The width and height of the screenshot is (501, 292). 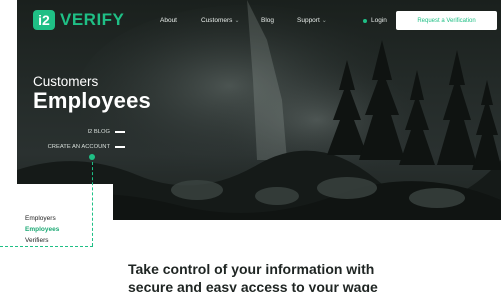 I want to click on page-title: Employees, so click(x=92, y=100).